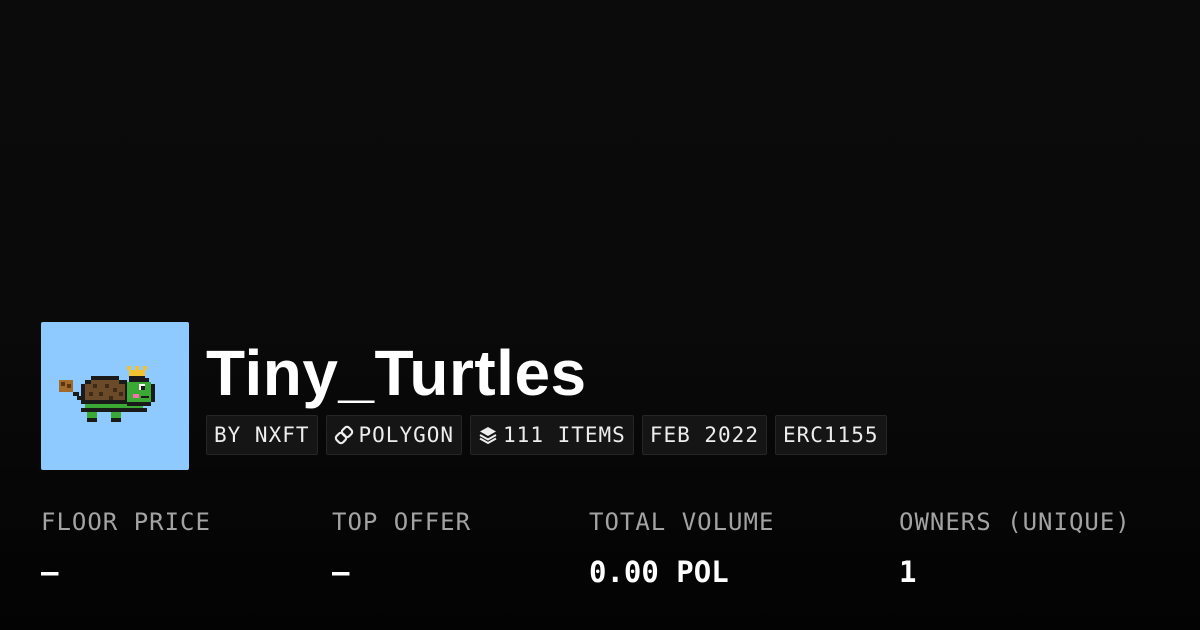 Image resolution: width=1200 pixels, height=630 pixels. Describe the element at coordinates (396, 373) in the screenshot. I see `collection-title: Tiny_Turtles` at that location.